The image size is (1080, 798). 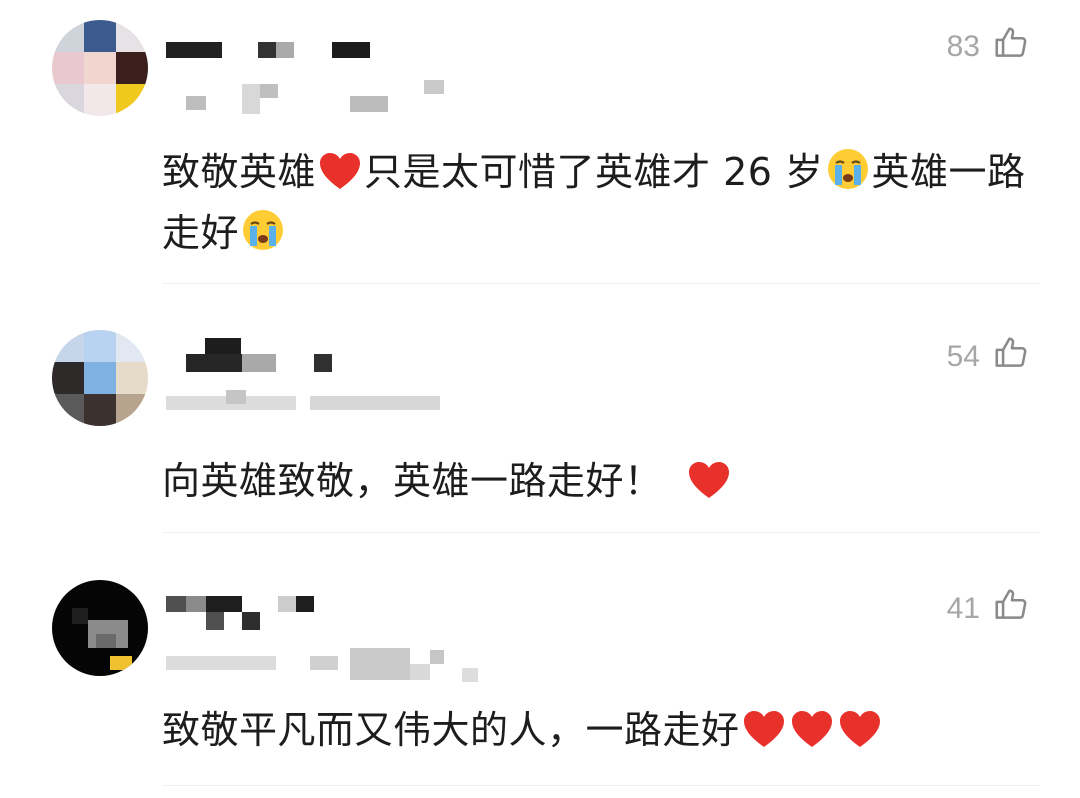 I want to click on like-button: 41, so click(x=988, y=609).